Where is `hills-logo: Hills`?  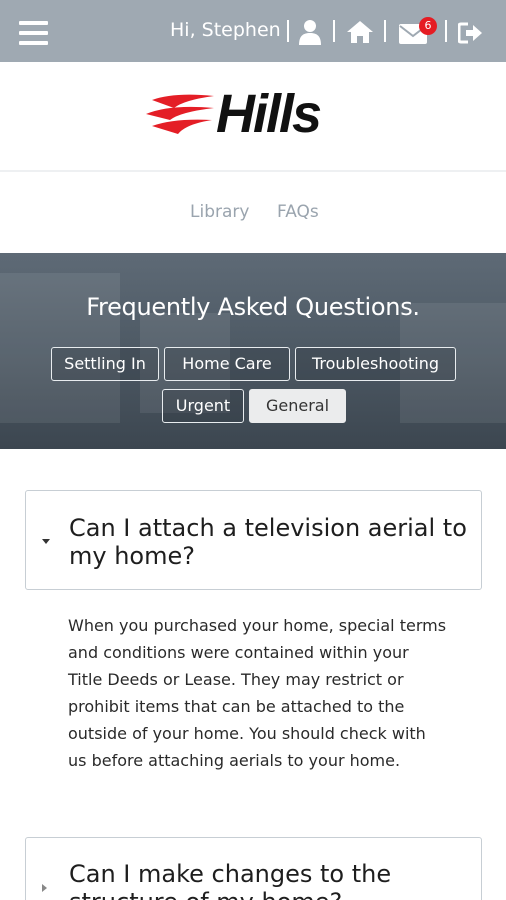
hills-logo: Hills is located at coordinates (254, 114).